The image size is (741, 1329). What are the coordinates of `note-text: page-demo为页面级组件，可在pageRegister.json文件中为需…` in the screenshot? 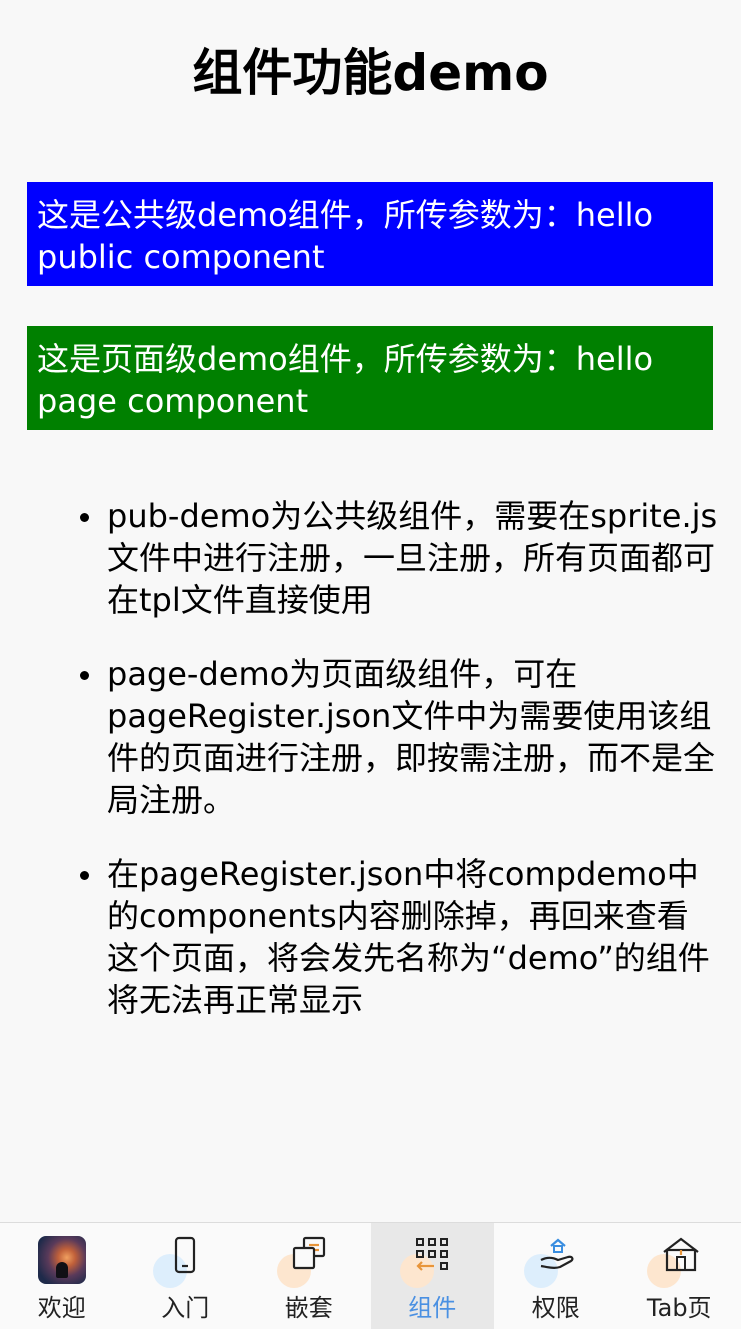 It's located at (411, 737).